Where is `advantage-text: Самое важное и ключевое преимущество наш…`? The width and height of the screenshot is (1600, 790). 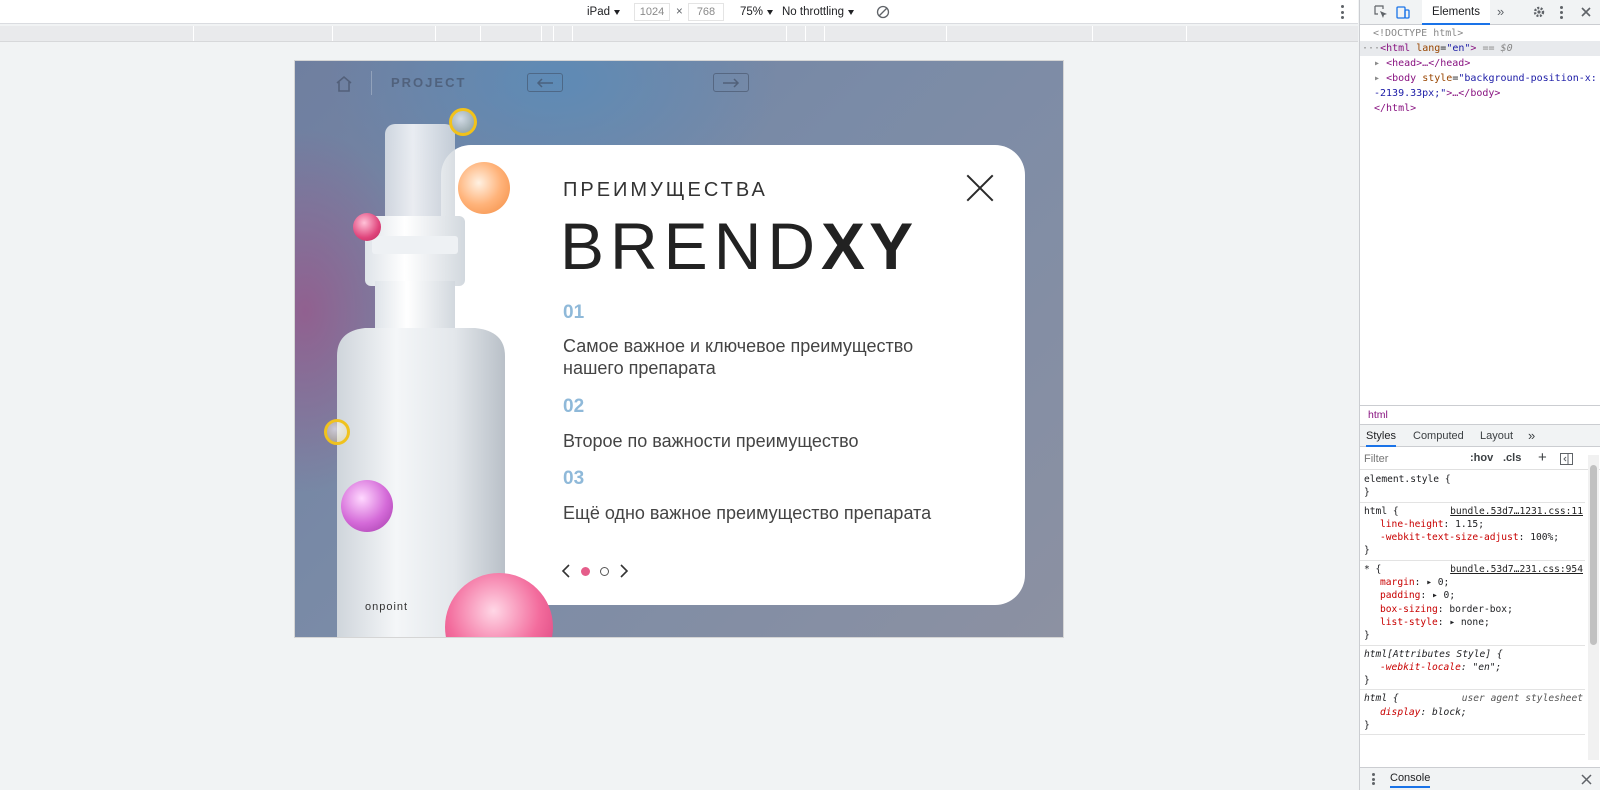 advantage-text: Самое важное и ключевое преимущество наш… is located at coordinates (738, 357).